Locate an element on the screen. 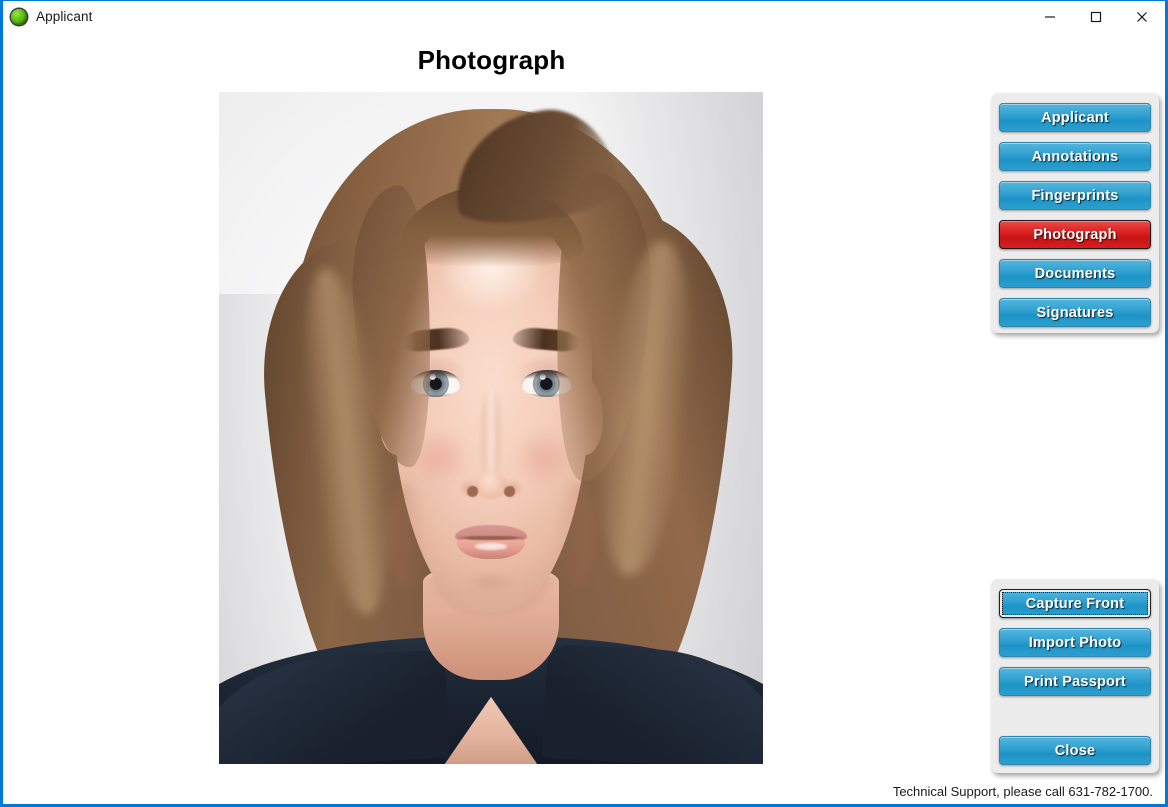 Image resolution: width=1168 pixels, height=807 pixels. nose-bridge is located at coordinates (491, 434).